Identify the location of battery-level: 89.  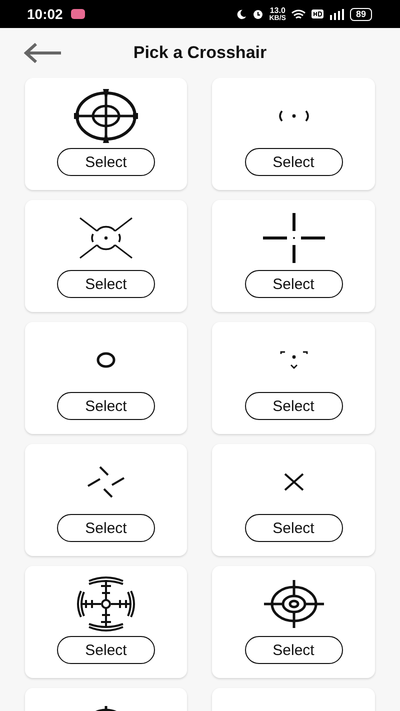
(361, 14).